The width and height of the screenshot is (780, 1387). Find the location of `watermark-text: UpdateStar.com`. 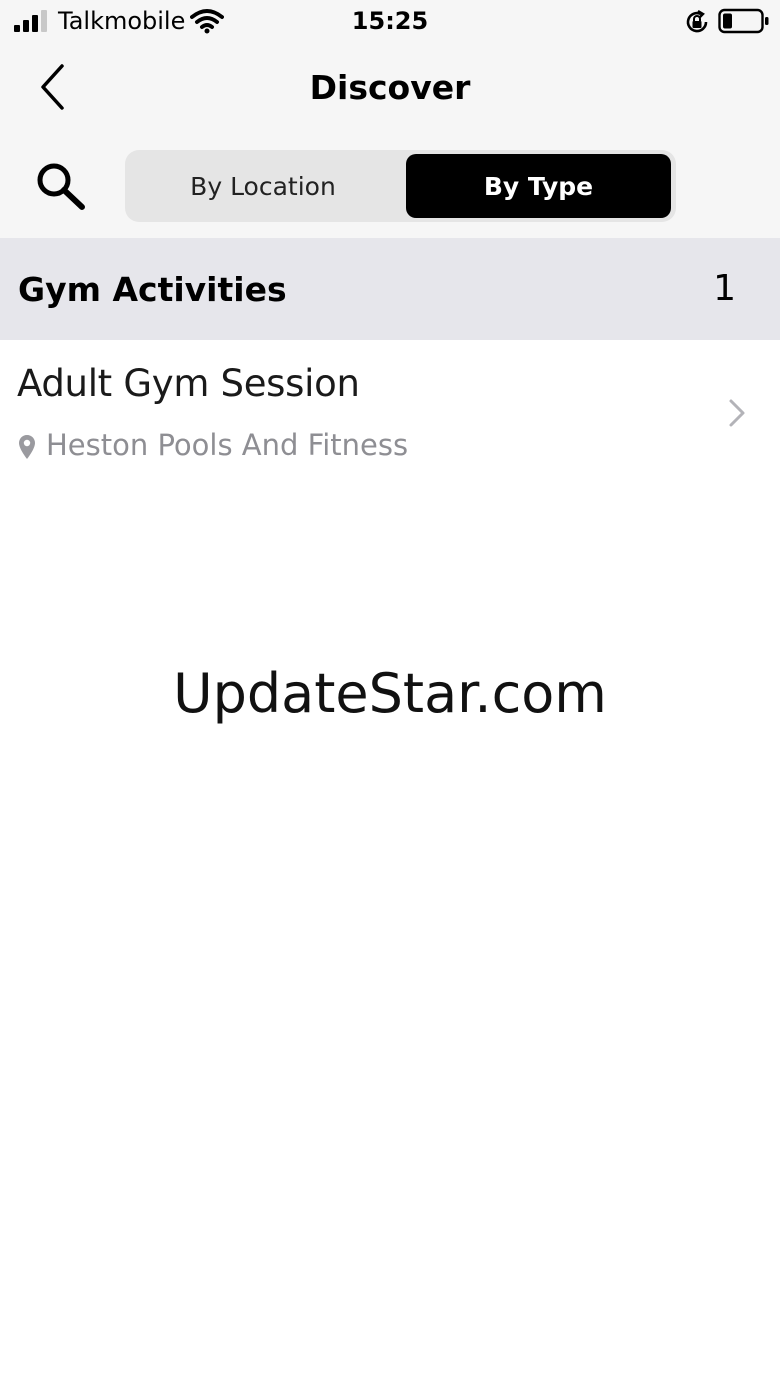

watermark-text: UpdateStar.com is located at coordinates (390, 693).